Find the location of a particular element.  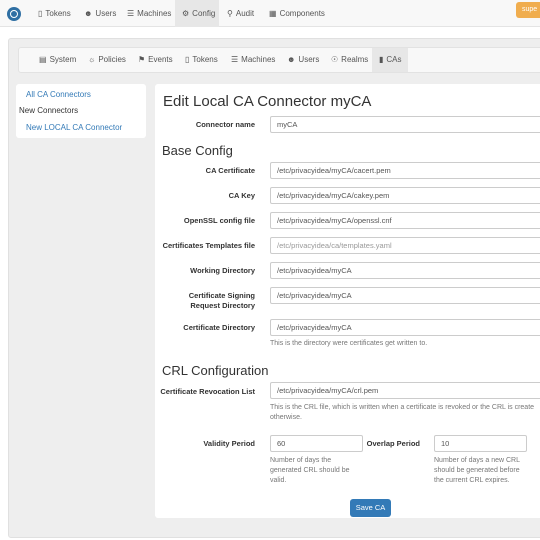

subnav-realms: ☉ Realms is located at coordinates (349, 60).